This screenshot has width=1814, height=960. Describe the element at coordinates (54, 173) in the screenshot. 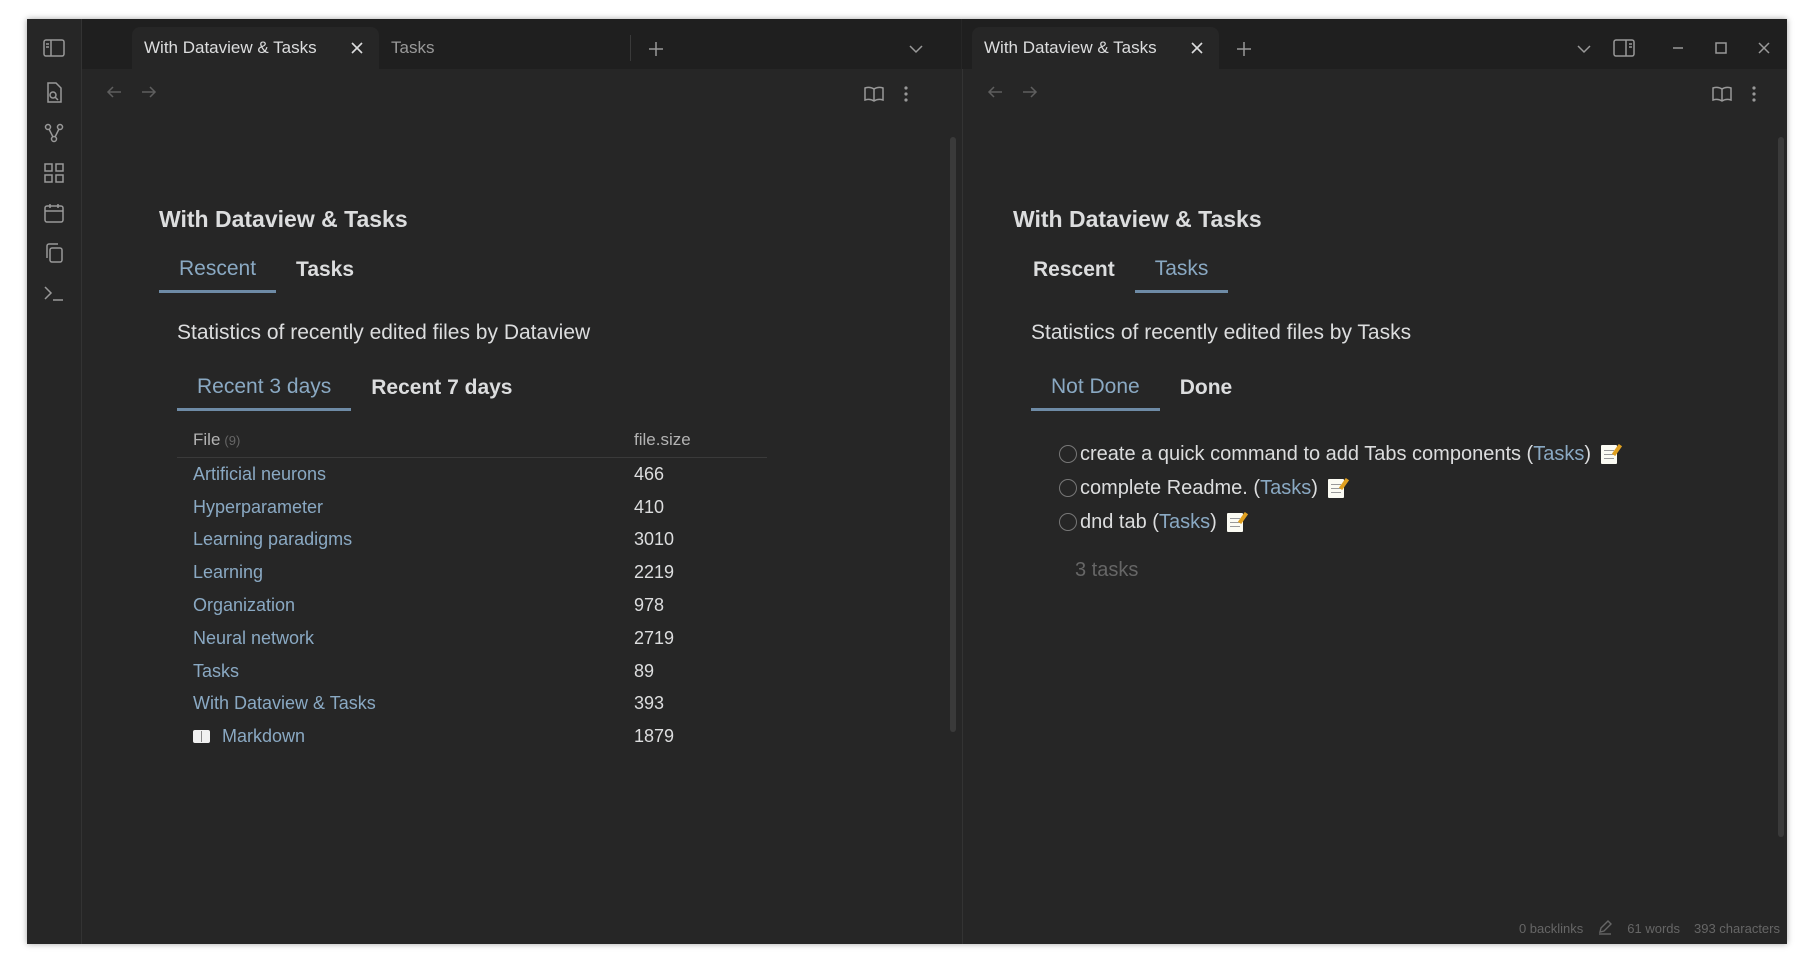

I see `grid-icon` at that location.